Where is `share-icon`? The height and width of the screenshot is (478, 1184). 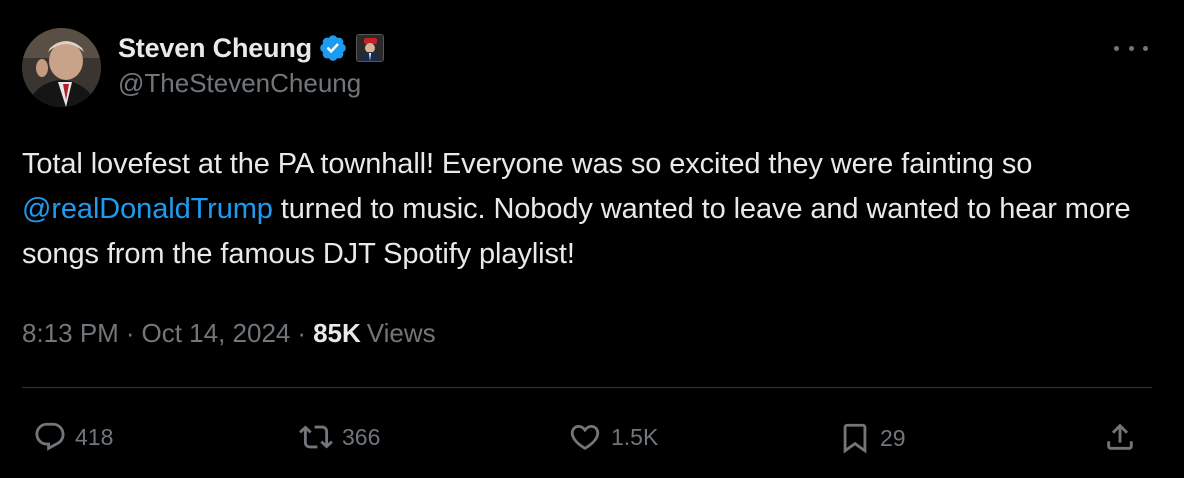 share-icon is located at coordinates (1120, 436).